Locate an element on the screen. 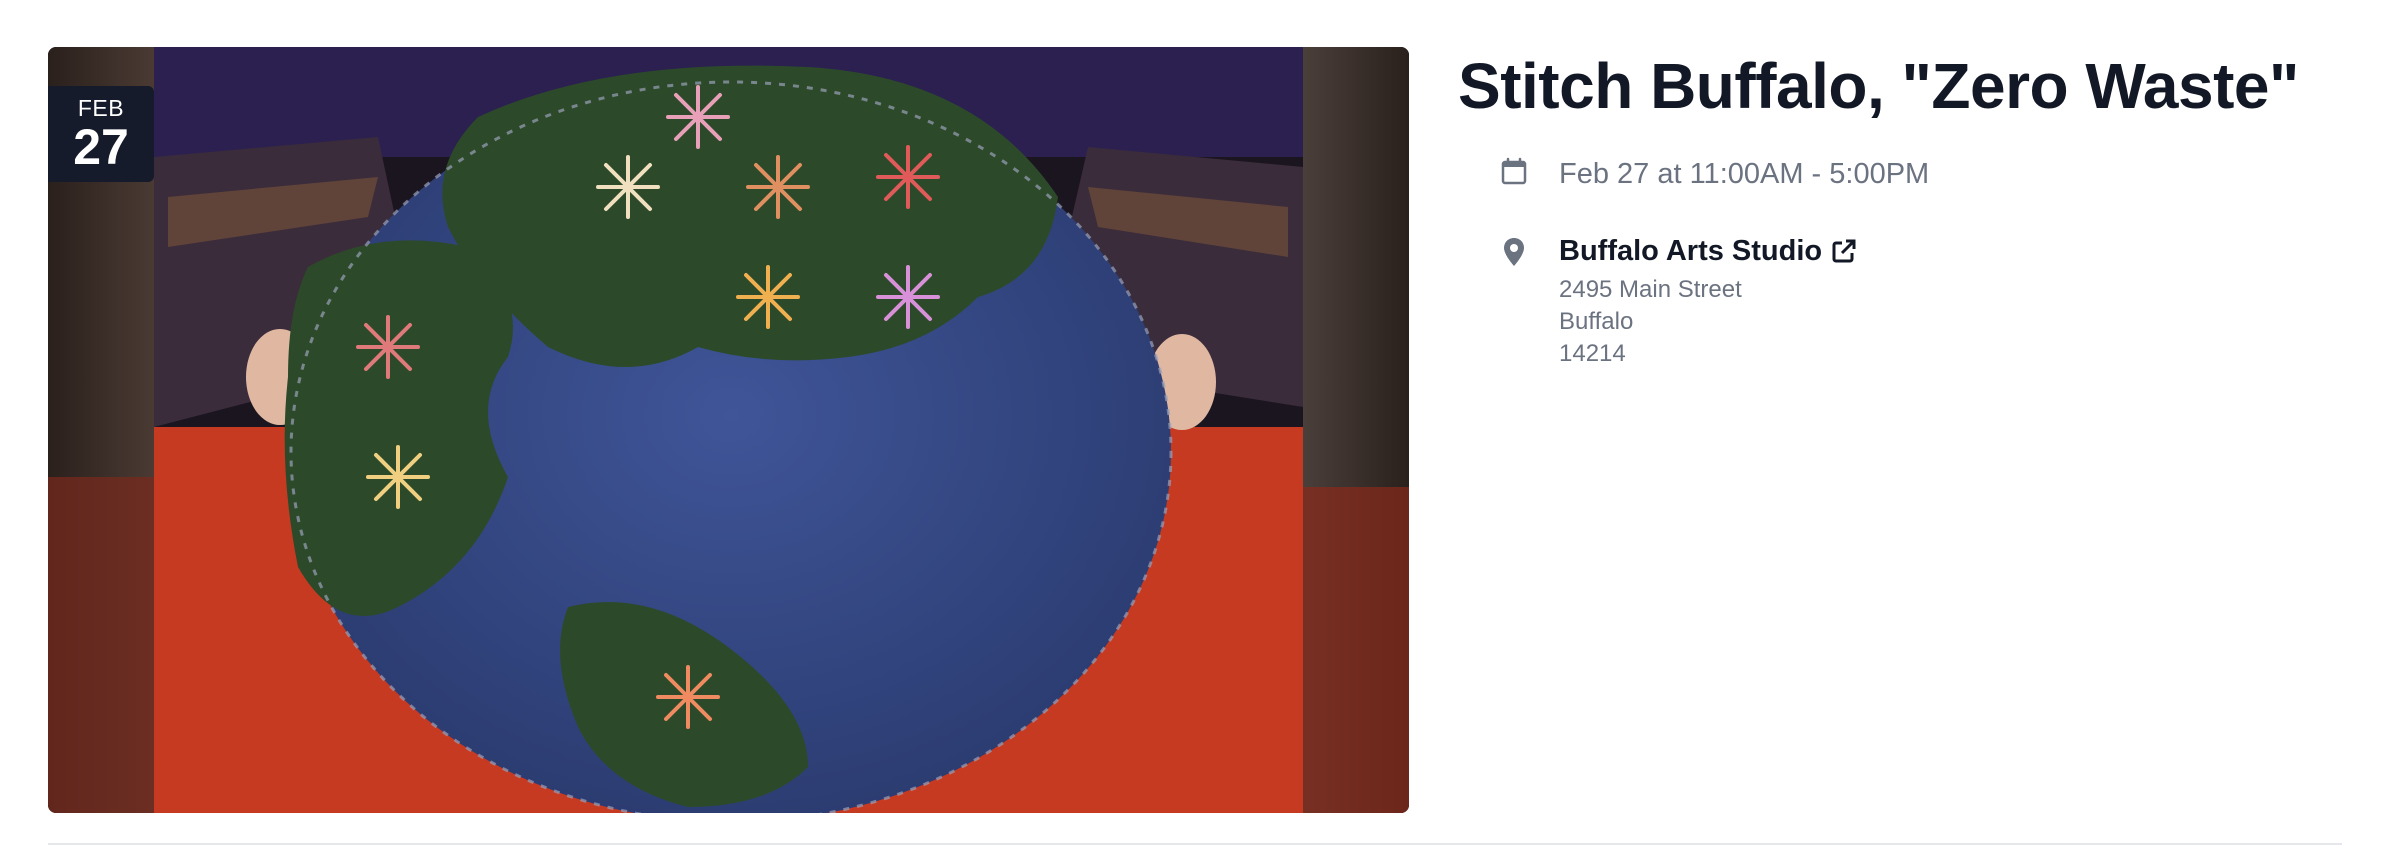  venue-street: 2495 Main Street is located at coordinates (1650, 289).